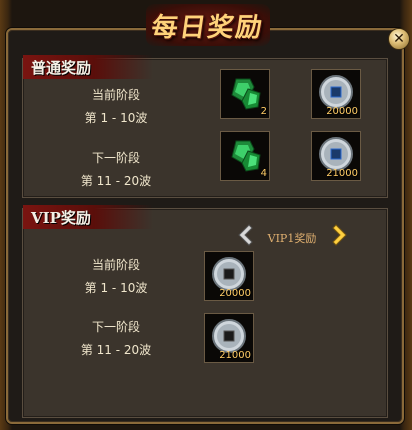 The width and height of the screenshot is (412, 430). I want to click on close-button: ✕, so click(399, 39).